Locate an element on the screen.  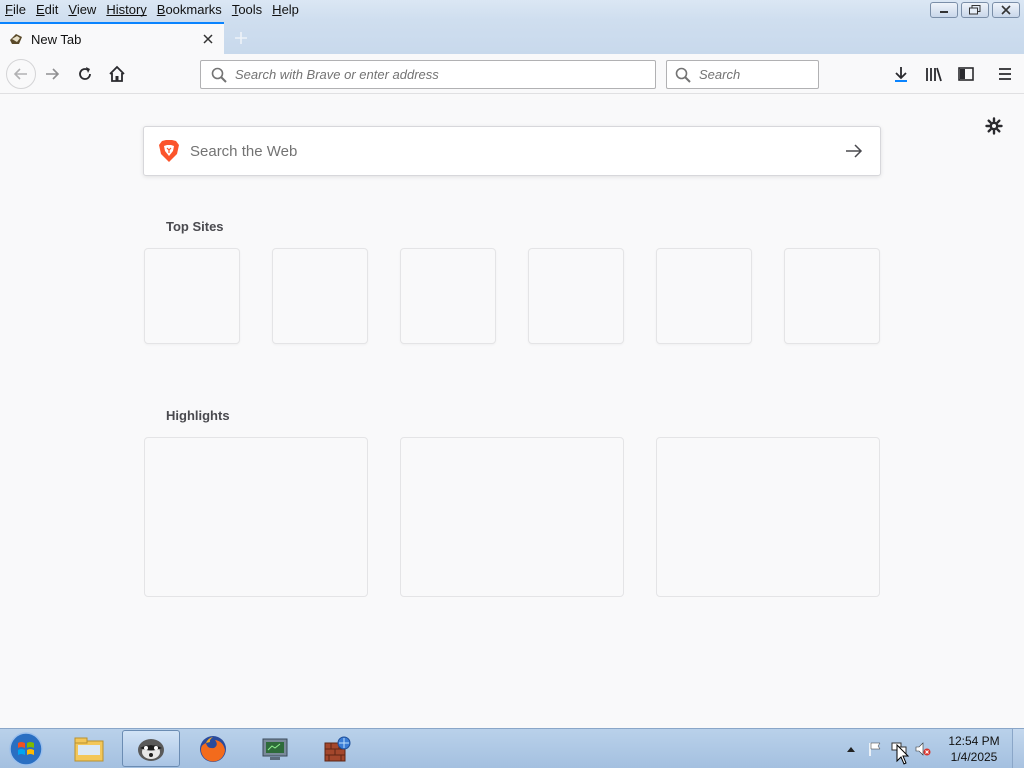
close-window-button is located at coordinates (1006, 10).